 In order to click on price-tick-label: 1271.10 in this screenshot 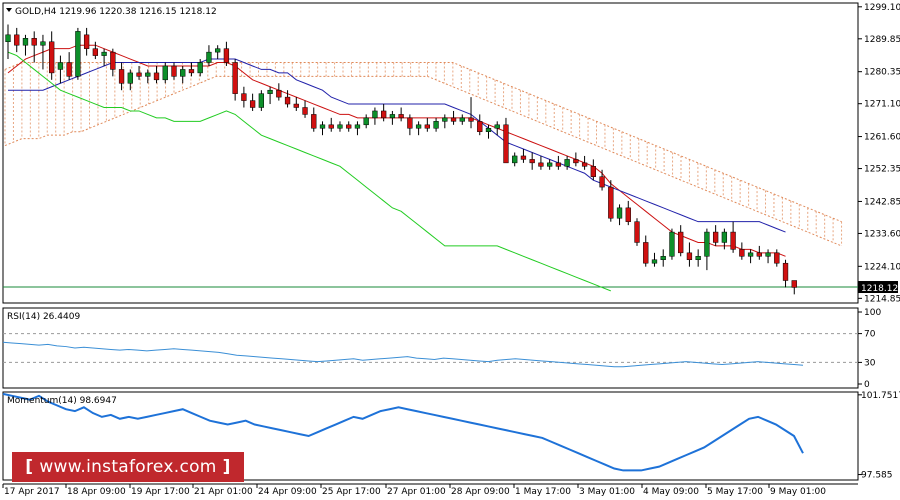, I will do `click(882, 105)`.